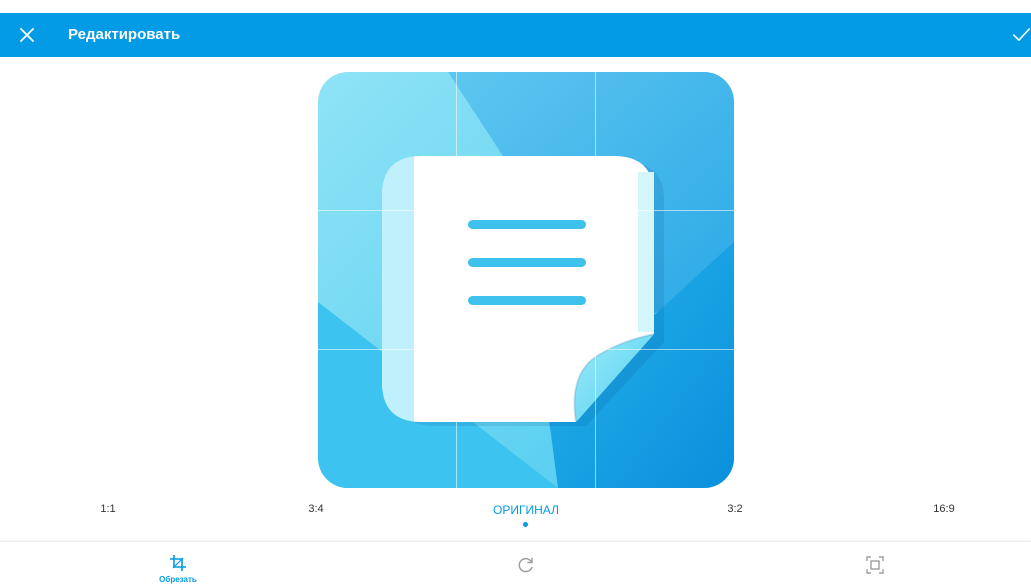 The image size is (1031, 588). I want to click on crop-icon, so click(178, 563).